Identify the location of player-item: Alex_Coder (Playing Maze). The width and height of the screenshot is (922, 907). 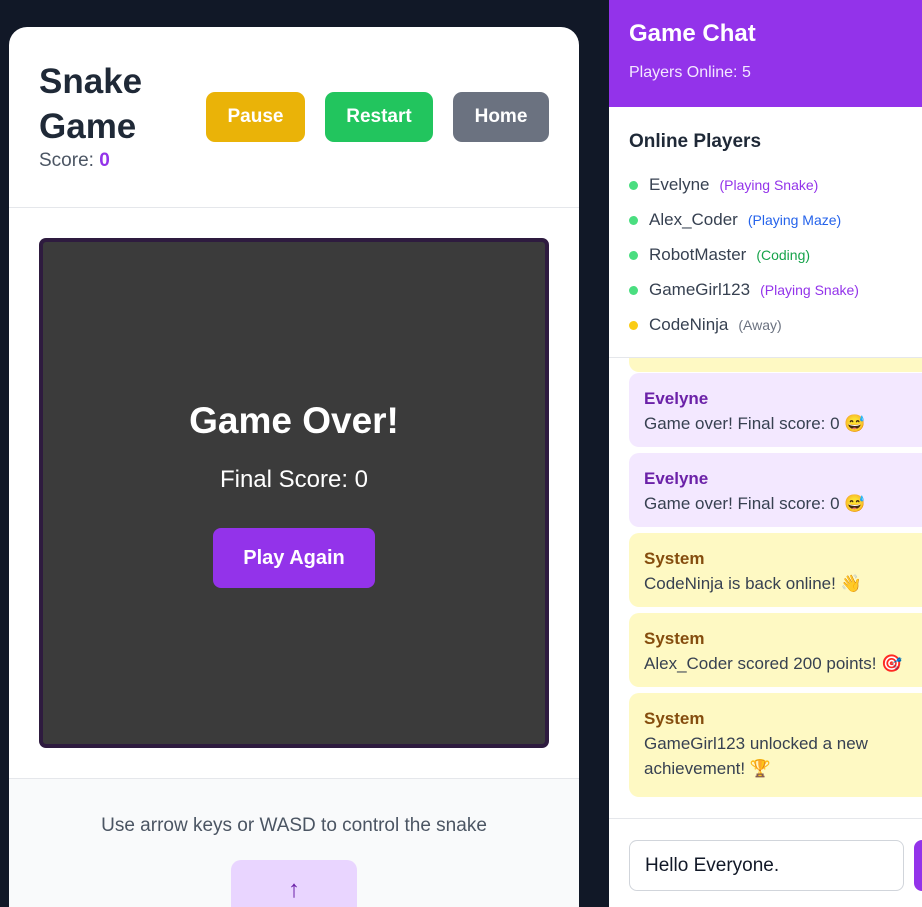
(735, 220).